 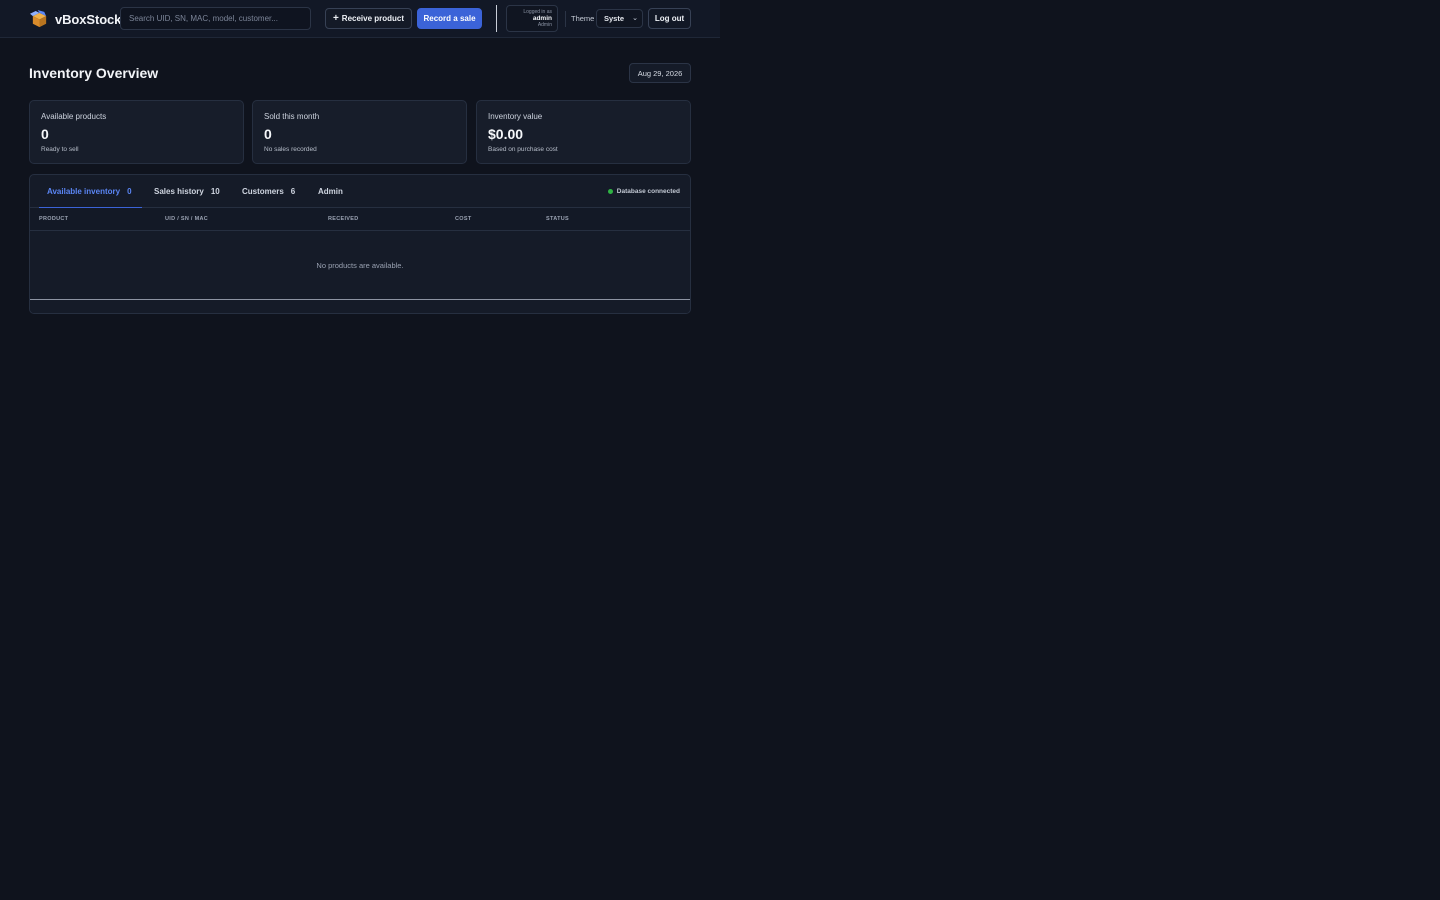 I want to click on stat-sub: No sales recorded, so click(x=290, y=149).